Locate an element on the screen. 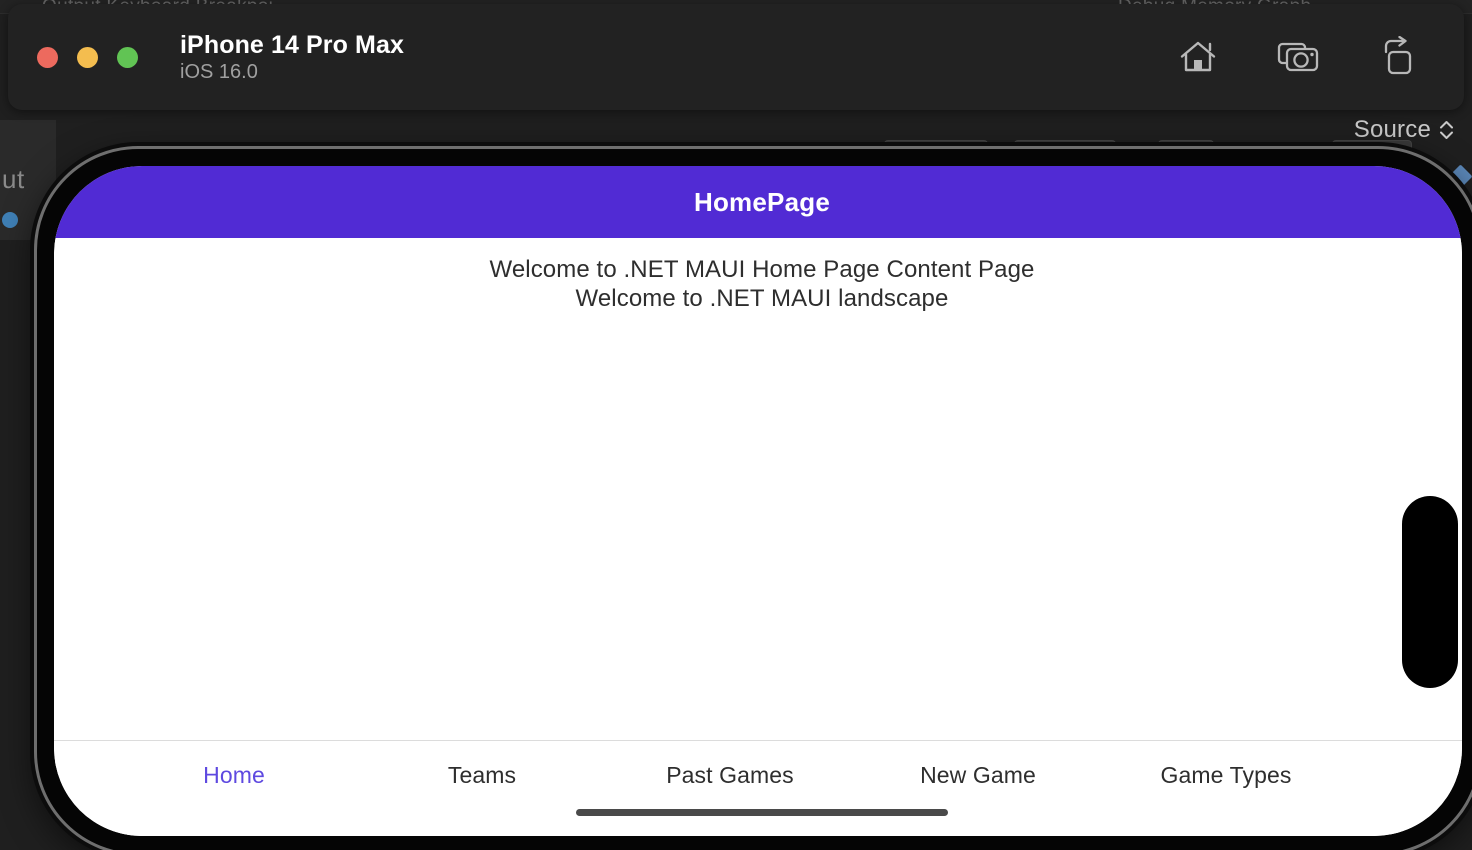 The width and height of the screenshot is (1472, 850). minimize-window-button is located at coordinates (87, 57).